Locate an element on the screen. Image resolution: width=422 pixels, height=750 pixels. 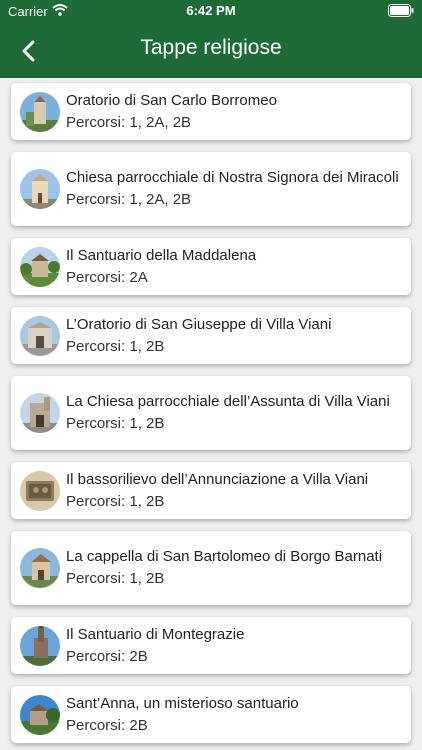
relief-thumbnail is located at coordinates (40, 490).